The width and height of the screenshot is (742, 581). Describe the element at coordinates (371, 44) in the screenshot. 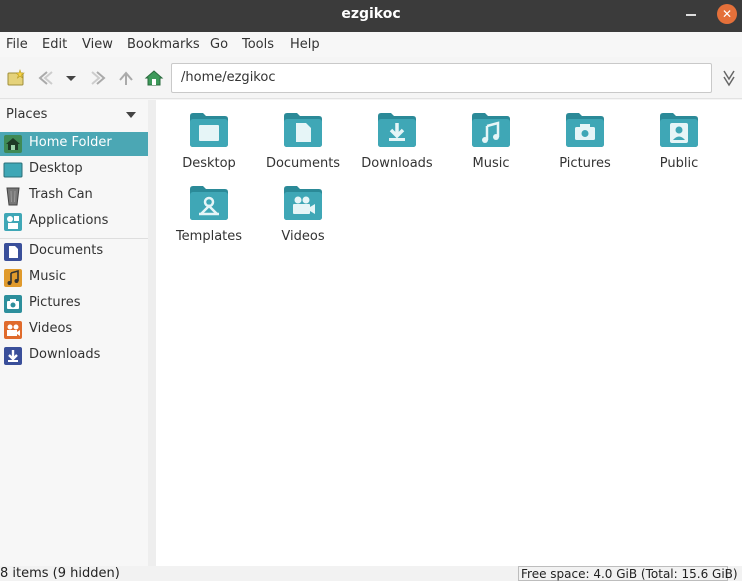

I see `menu-bar: File Edit View Bookmarks Go Tools Help` at that location.